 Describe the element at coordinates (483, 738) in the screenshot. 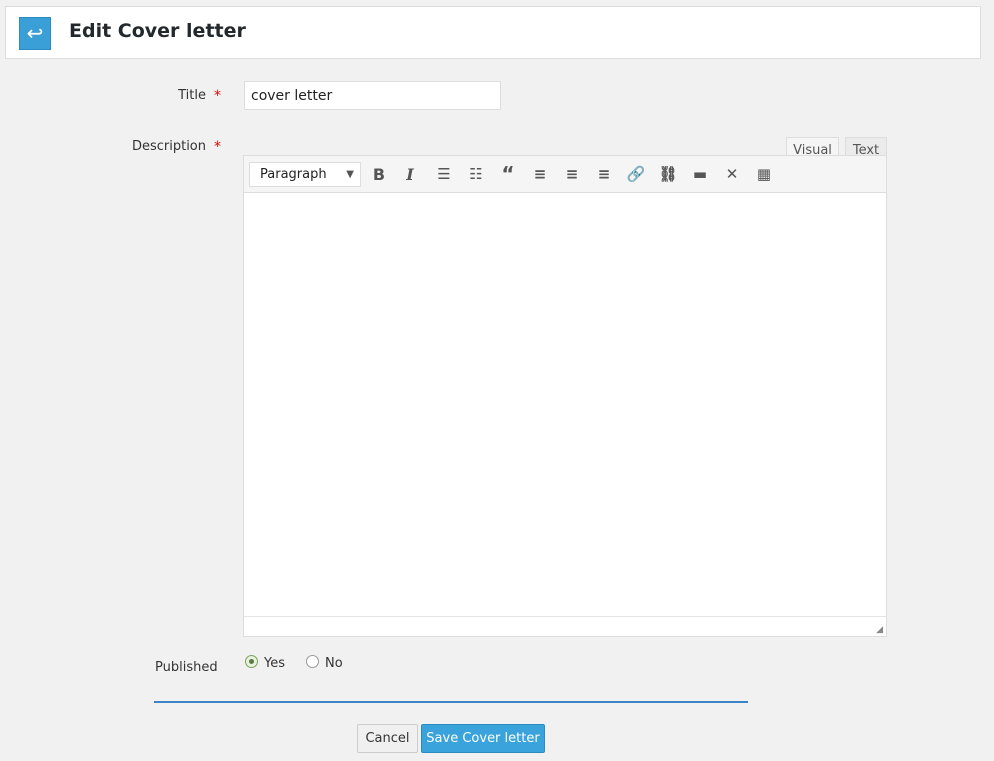

I see `save-button: Save Cover letter` at that location.